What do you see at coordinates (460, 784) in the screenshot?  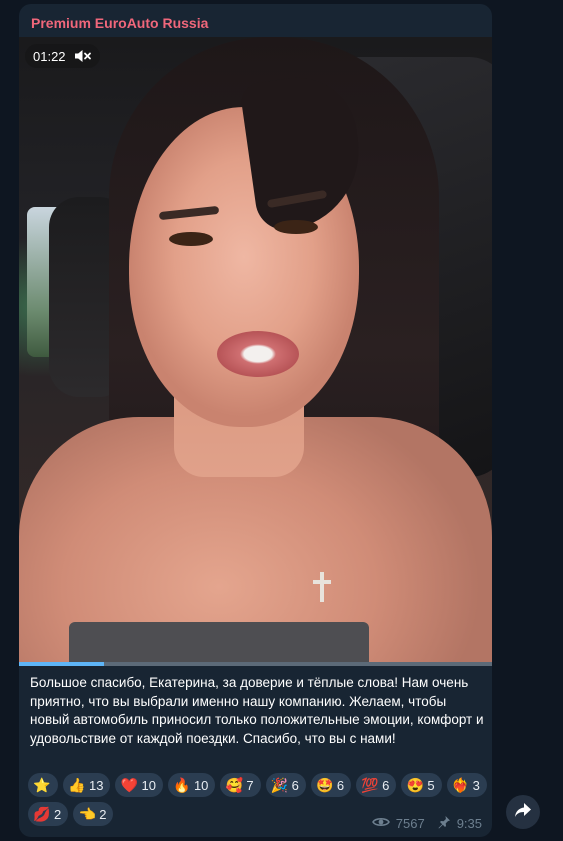 I see `heart-on-fire-icon: ❤️‍🔥` at bounding box center [460, 784].